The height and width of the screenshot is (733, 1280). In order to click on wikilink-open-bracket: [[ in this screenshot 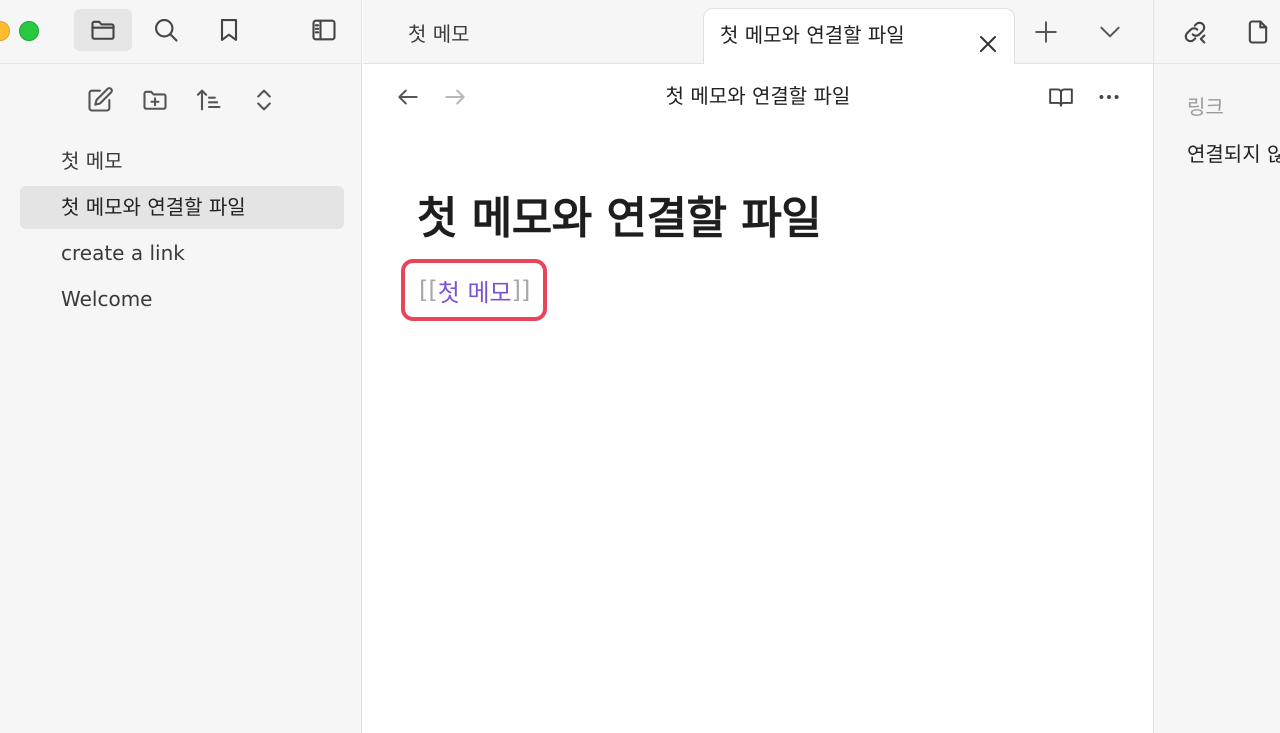, I will do `click(428, 290)`.